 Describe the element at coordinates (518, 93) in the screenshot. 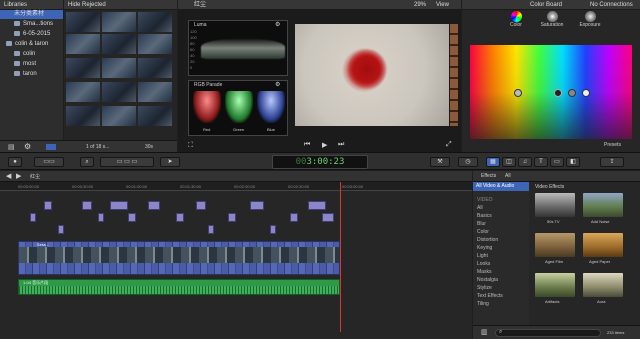

I see `global-puck` at that location.